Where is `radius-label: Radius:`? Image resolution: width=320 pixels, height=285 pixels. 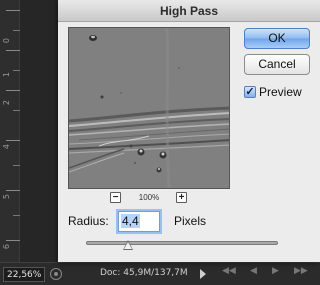 radius-label: Radius: is located at coordinates (88, 221).